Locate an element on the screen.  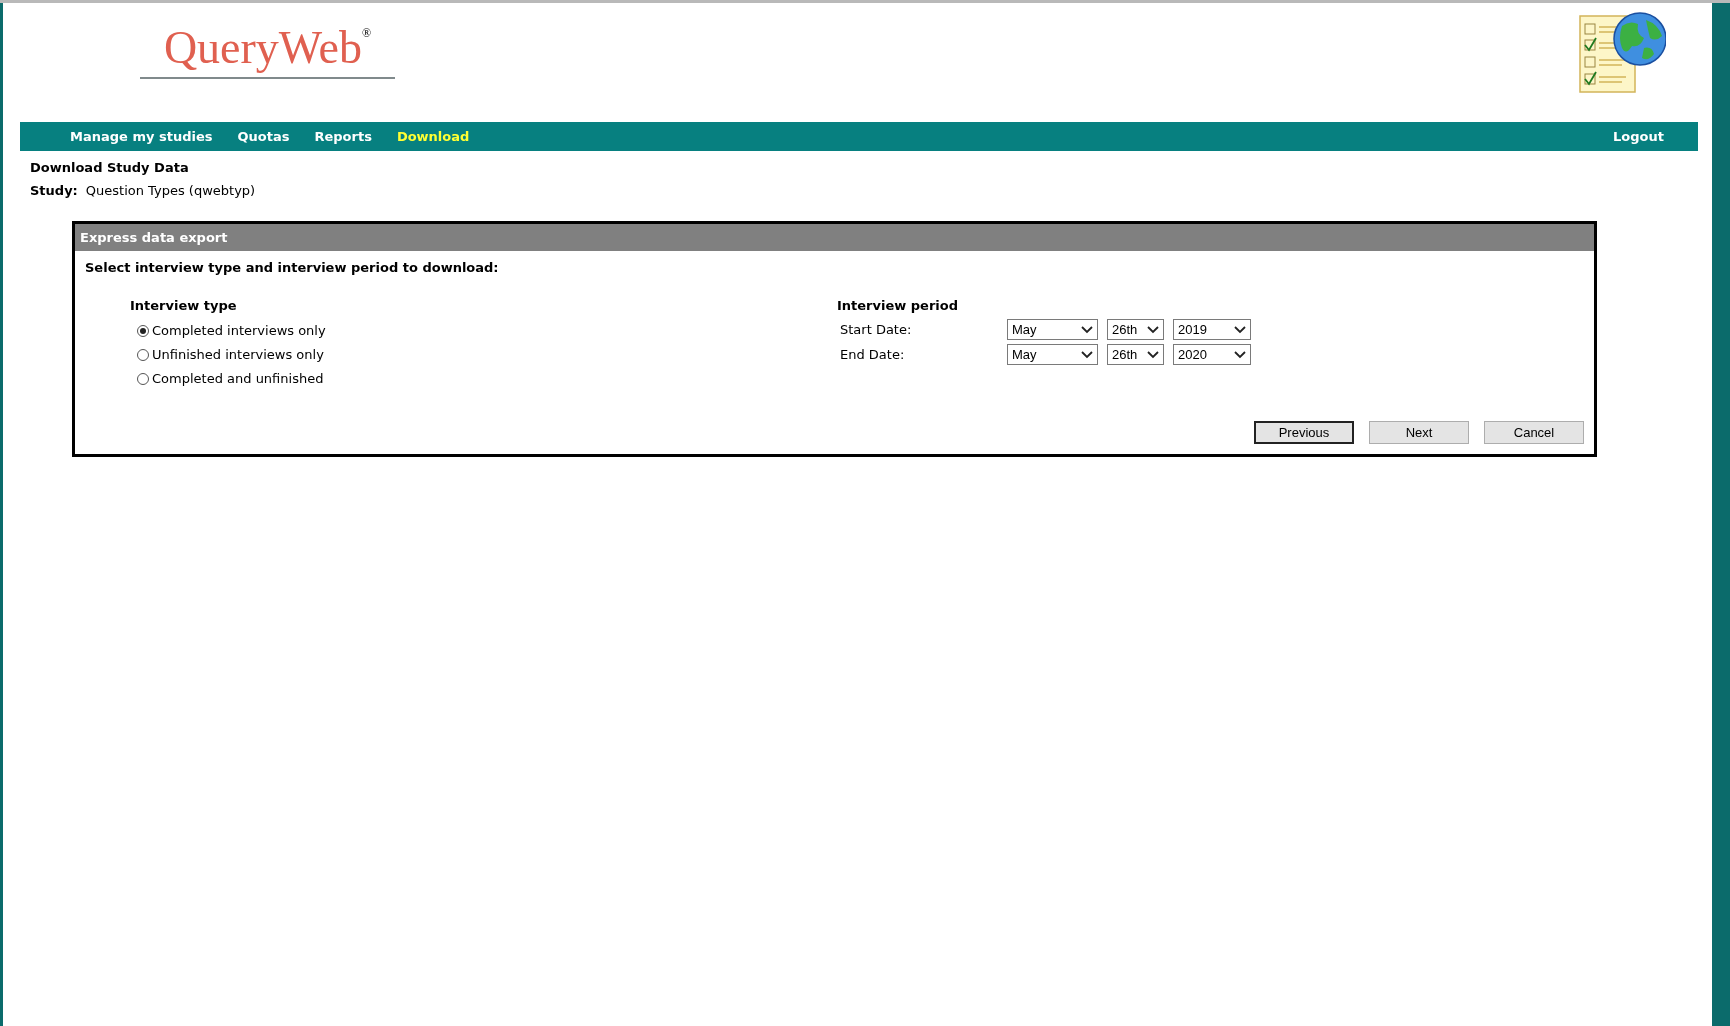
form-button: Previous is located at coordinates (1304, 432).